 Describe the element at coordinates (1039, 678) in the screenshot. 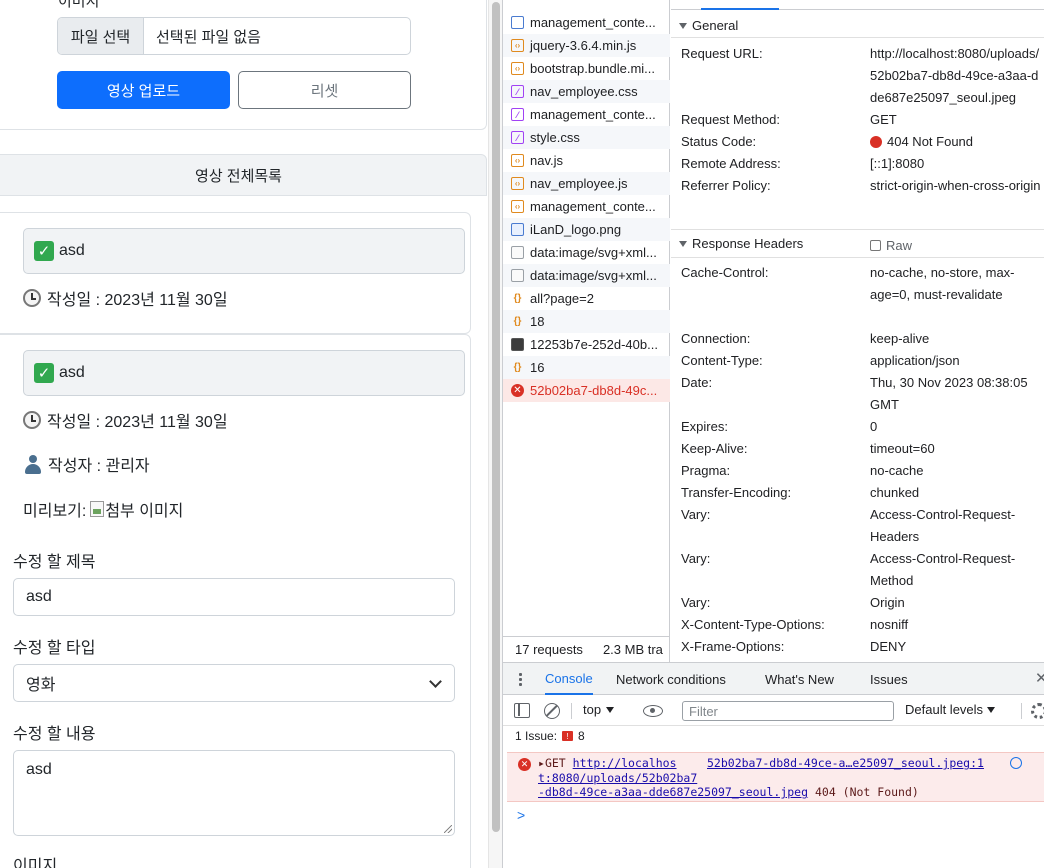

I see `close-icon: ✕` at that location.